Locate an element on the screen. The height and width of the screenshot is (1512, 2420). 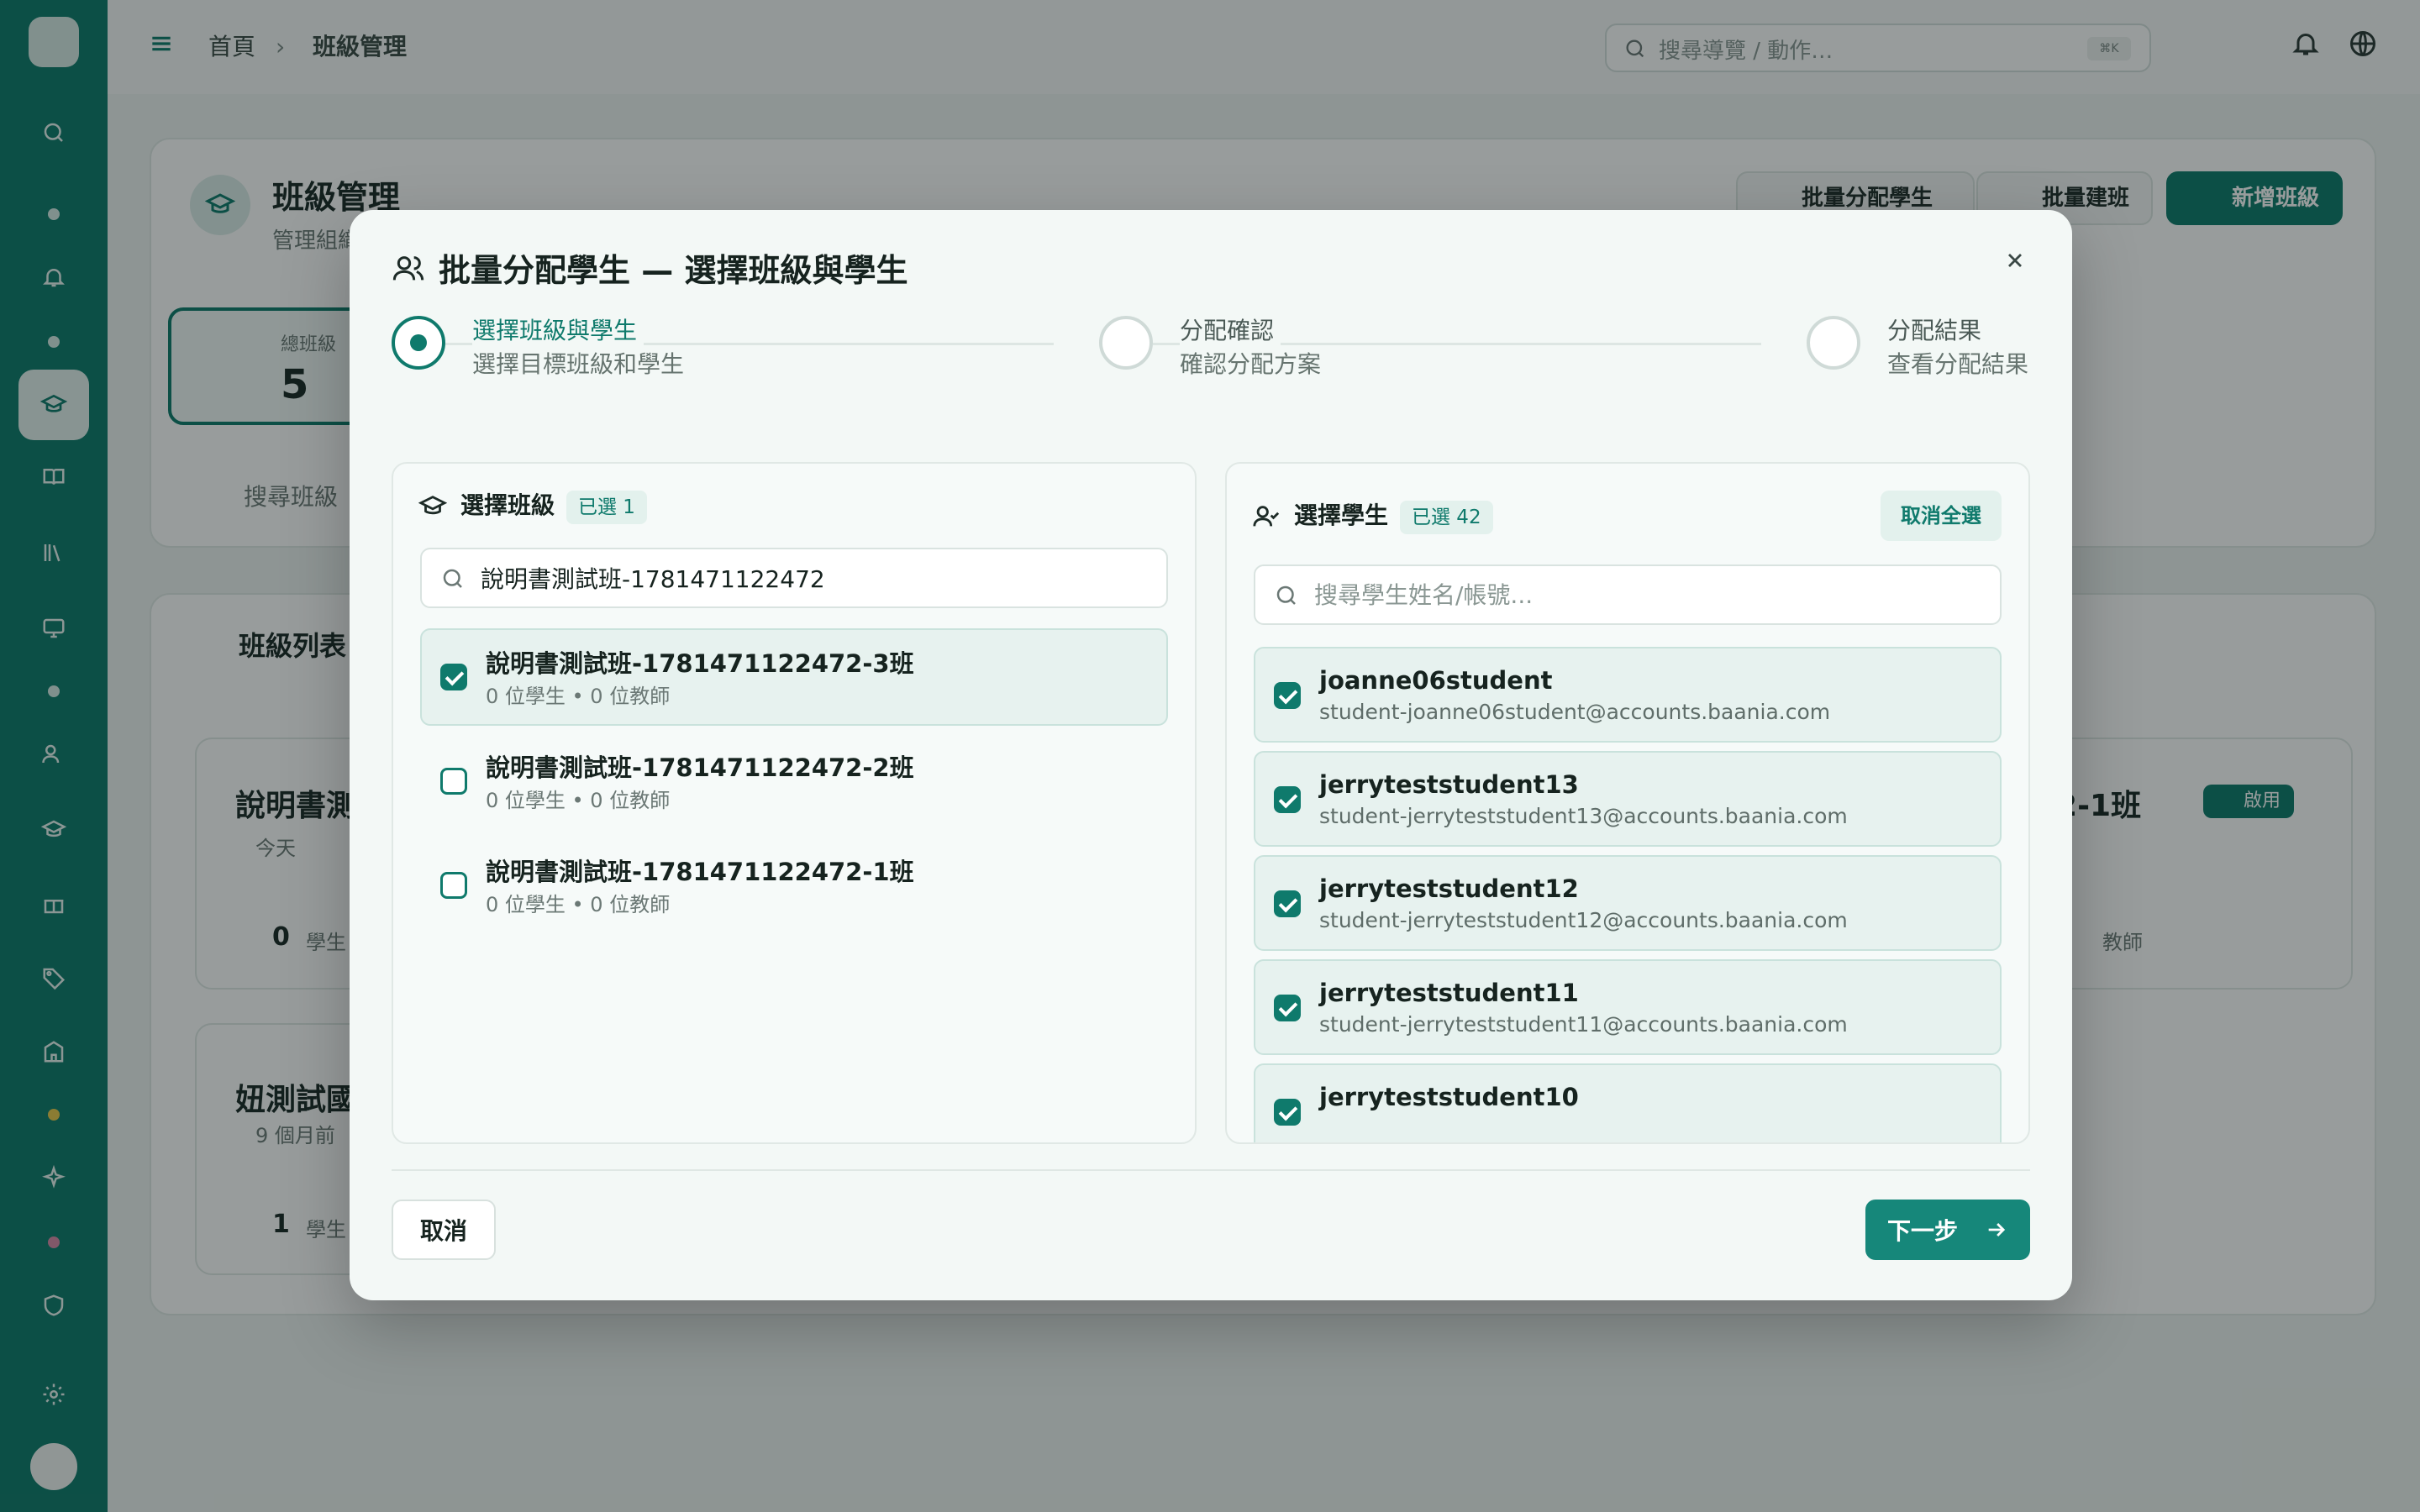
step-2-label: 分配確認 is located at coordinates (1230, 331).